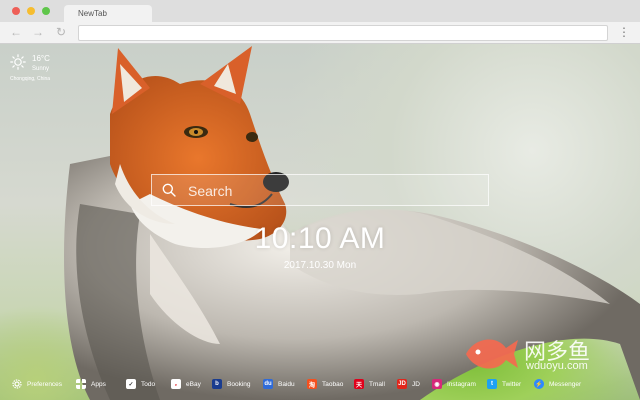 The image size is (640, 400). I want to click on messenger-label: Messenger, so click(565, 384).